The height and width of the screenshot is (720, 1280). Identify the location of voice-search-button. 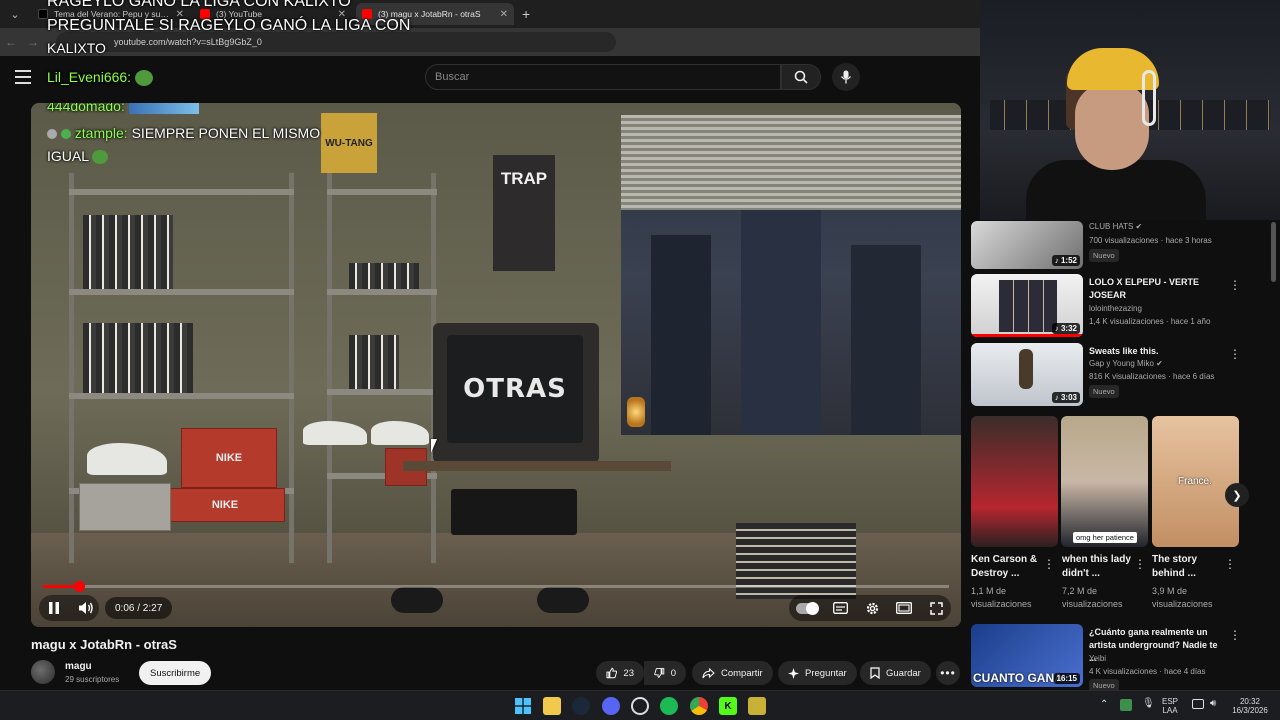
(846, 77).